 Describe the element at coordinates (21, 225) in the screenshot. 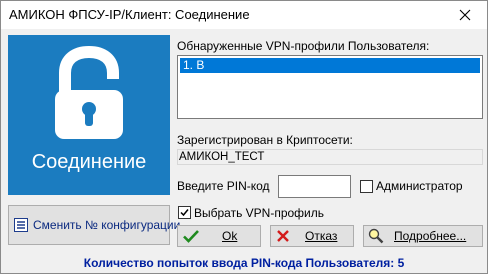

I see `config-list-icon` at that location.